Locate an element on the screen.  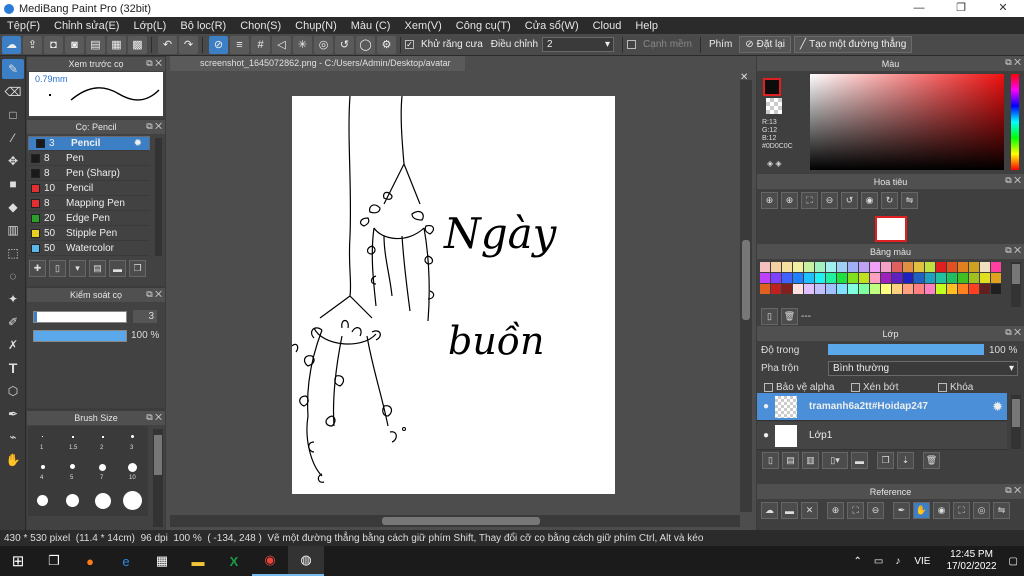
menu-file: Tệp(F) is located at coordinates (23, 26).